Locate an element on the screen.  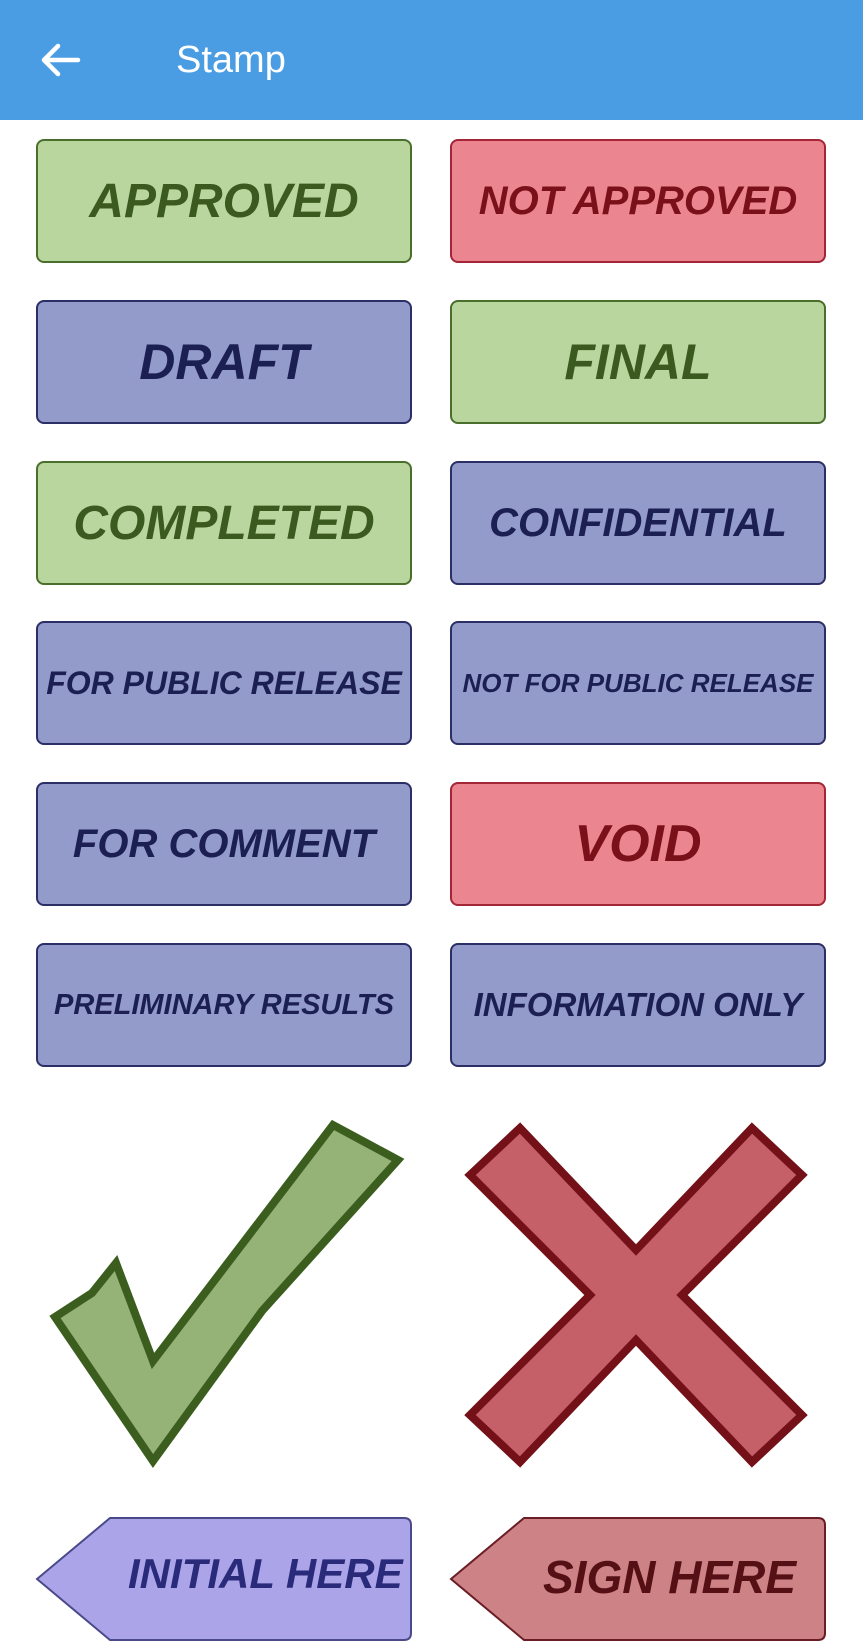
stamp-label: COMPLETED is located at coordinates (224, 523).